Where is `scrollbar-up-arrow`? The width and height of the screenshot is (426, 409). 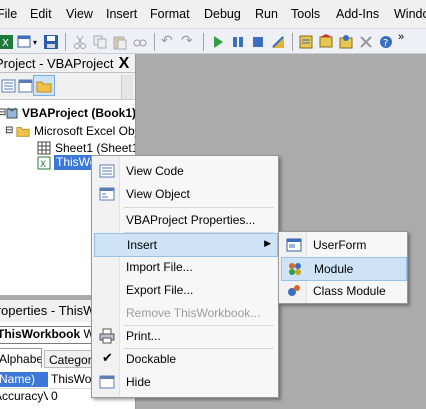
scrollbar-up-arrow is located at coordinates (127, 87).